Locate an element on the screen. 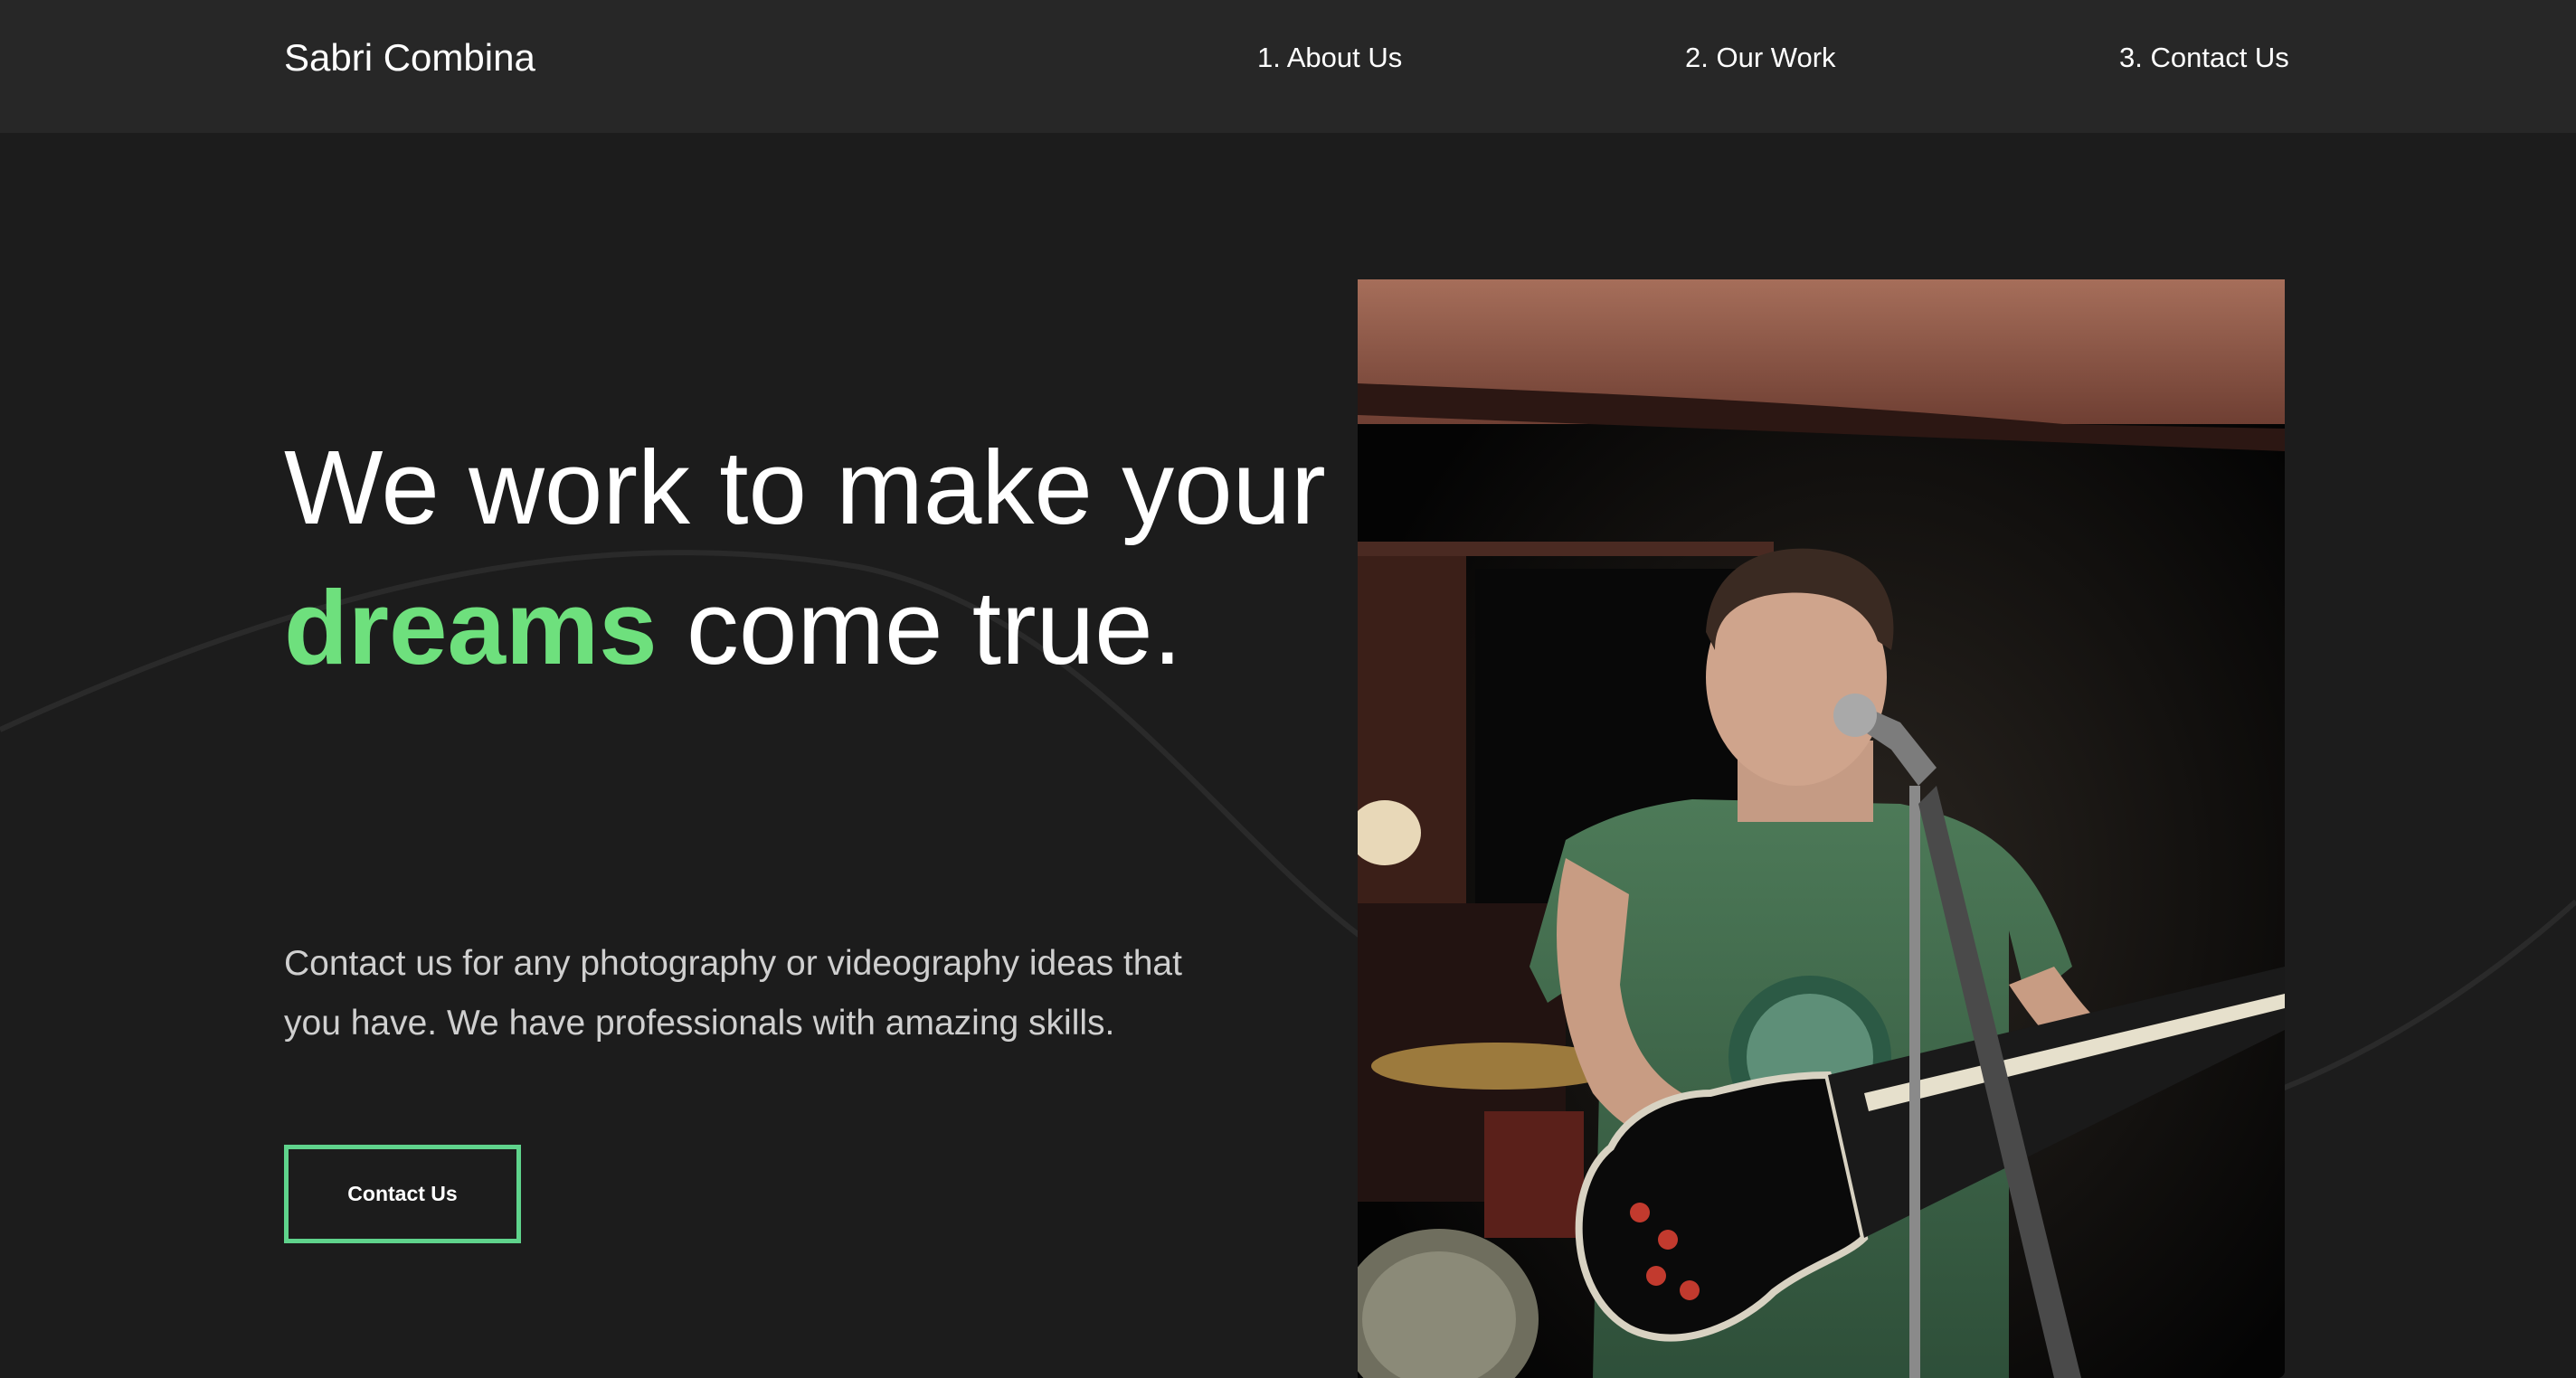 The image size is (2576, 1378). nav-link-our-work: 2. Our Work is located at coordinates (1760, 58).